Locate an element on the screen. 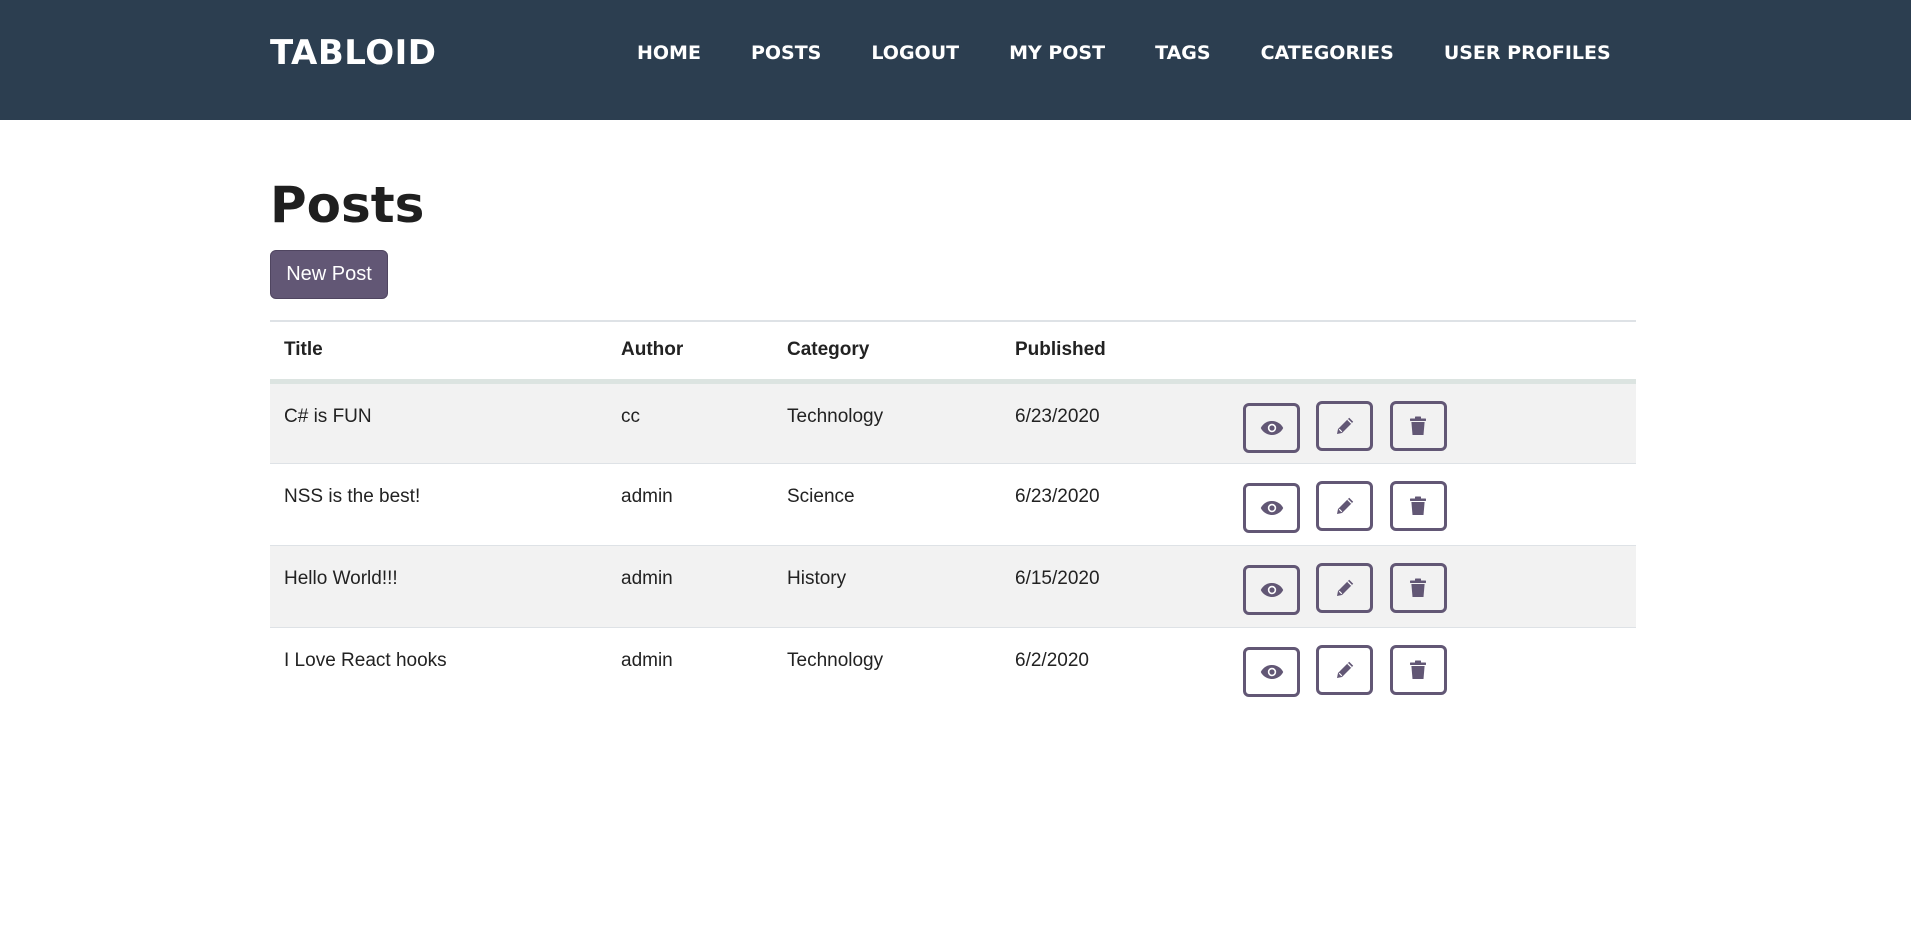 The width and height of the screenshot is (1911, 925). post-published: 6/2/2020 is located at coordinates (1052, 660).